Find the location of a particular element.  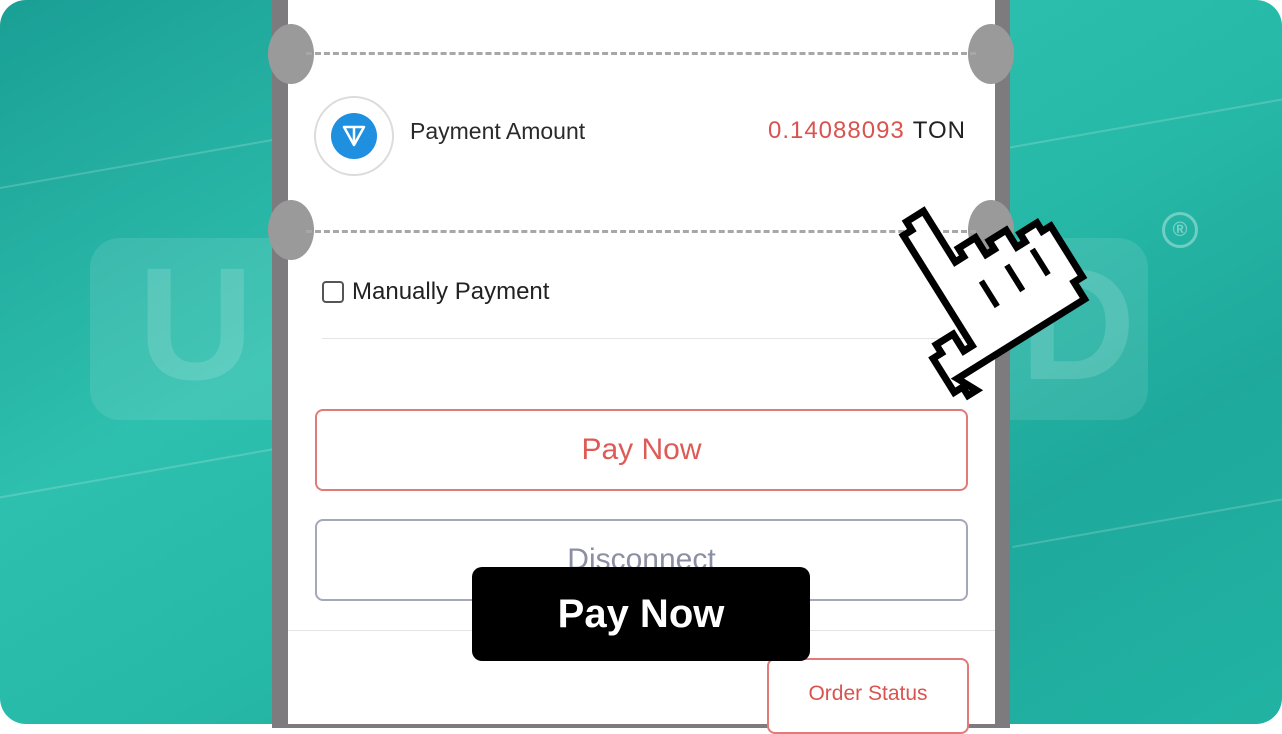

payment-amount-label: Payment Amount is located at coordinates (498, 131).